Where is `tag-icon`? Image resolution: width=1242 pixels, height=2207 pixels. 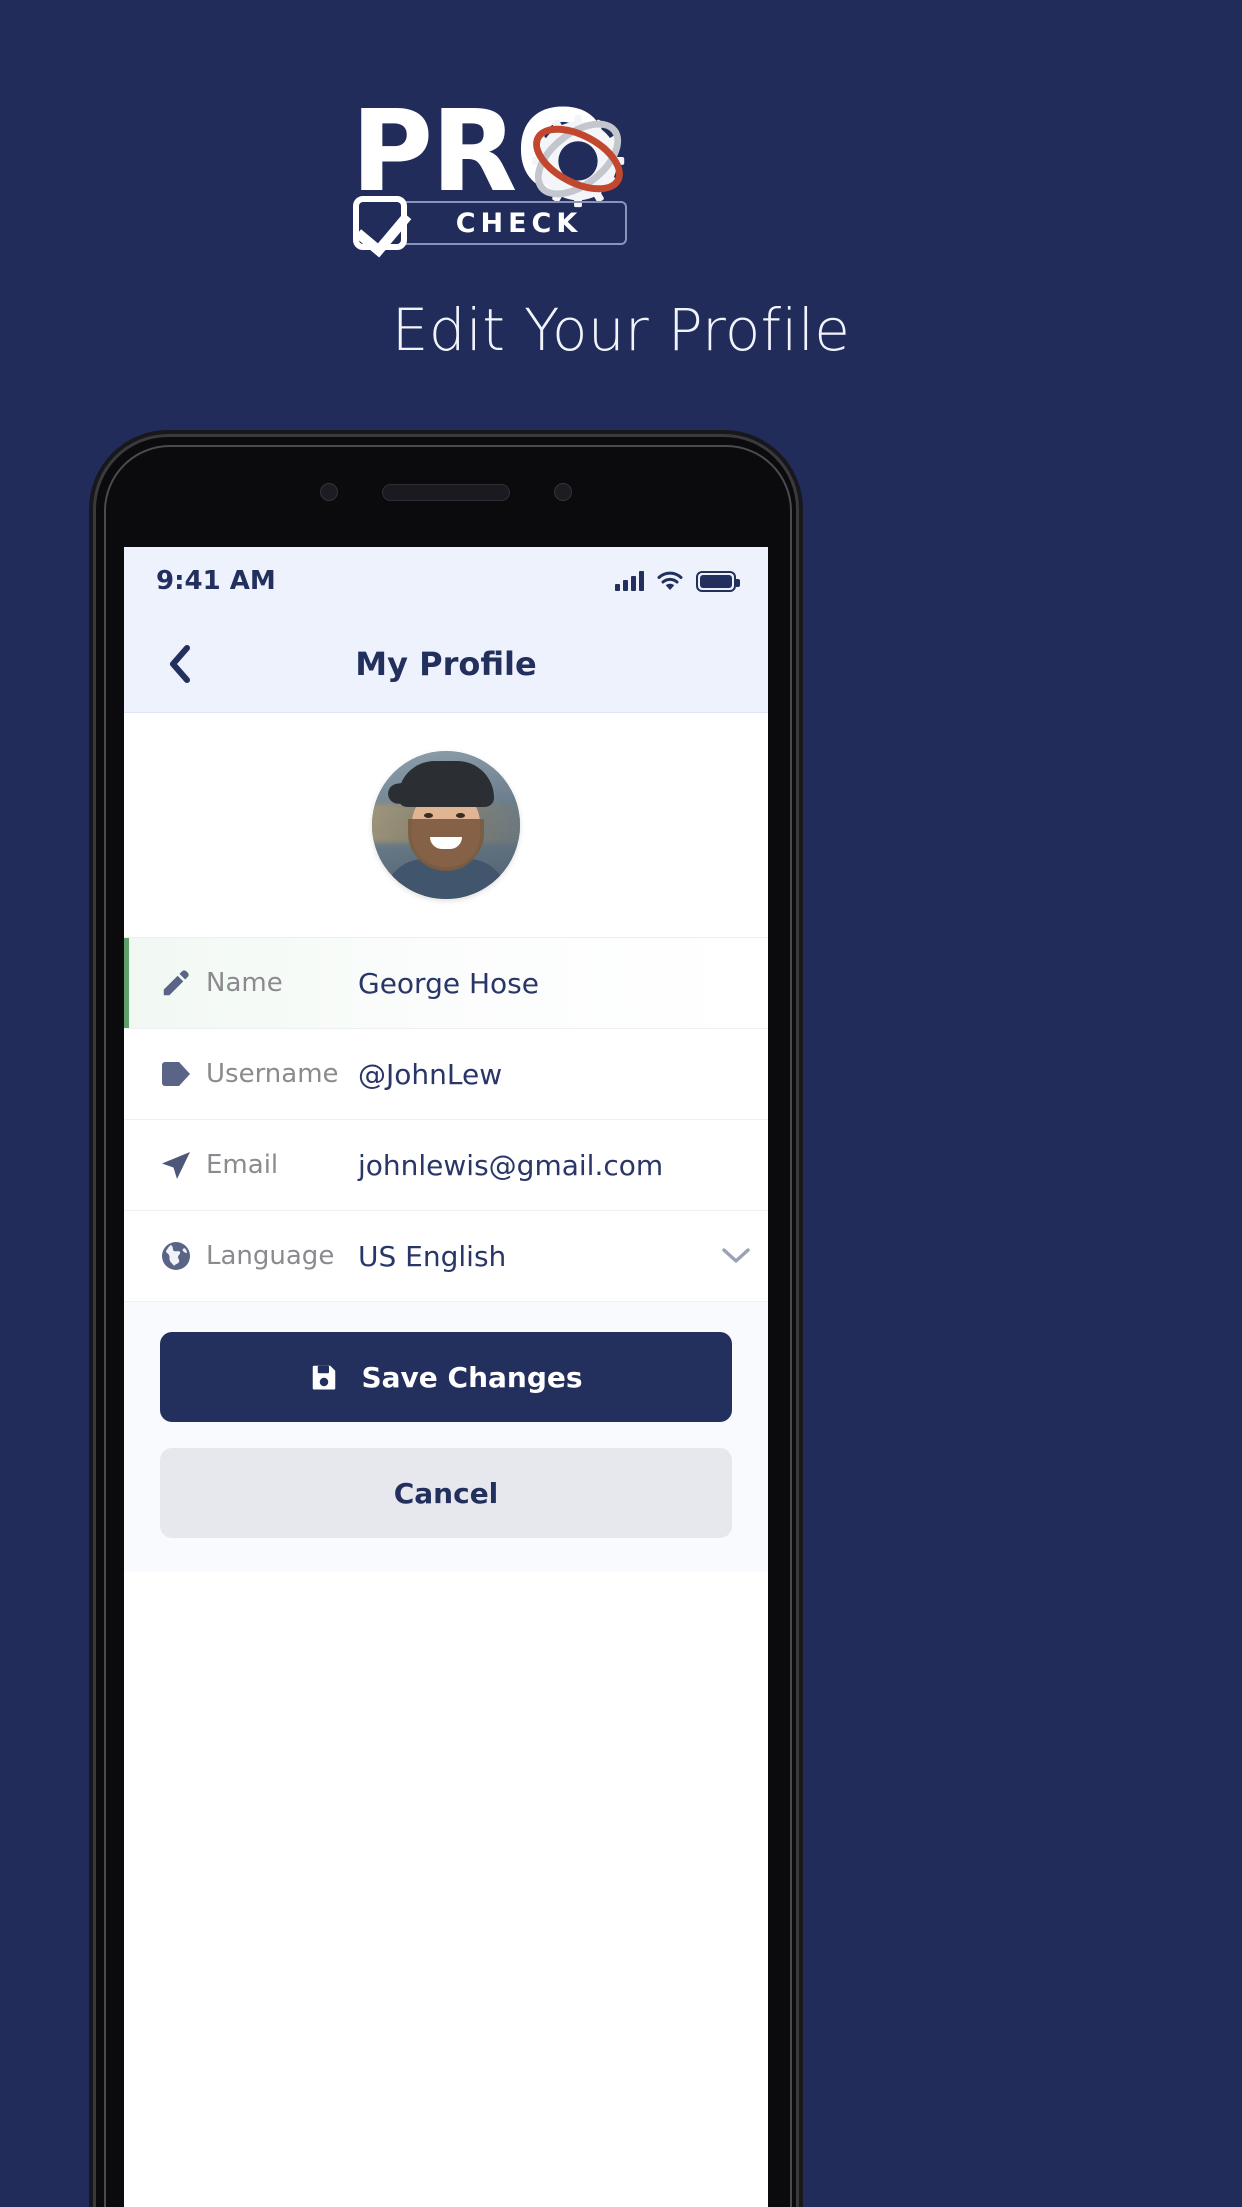 tag-icon is located at coordinates (183, 1074).